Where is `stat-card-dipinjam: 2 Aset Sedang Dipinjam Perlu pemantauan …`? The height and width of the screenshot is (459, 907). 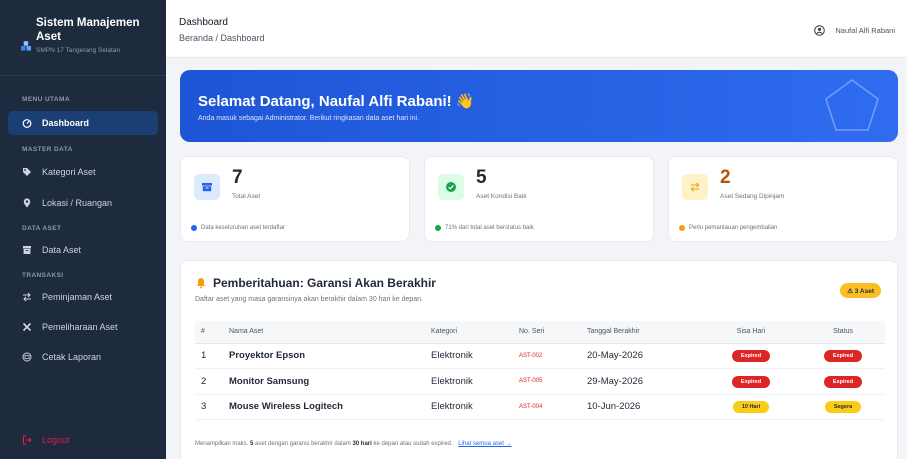 stat-card-dipinjam: 2 Aset Sedang Dipinjam Perlu pemantauan … is located at coordinates (783, 199).